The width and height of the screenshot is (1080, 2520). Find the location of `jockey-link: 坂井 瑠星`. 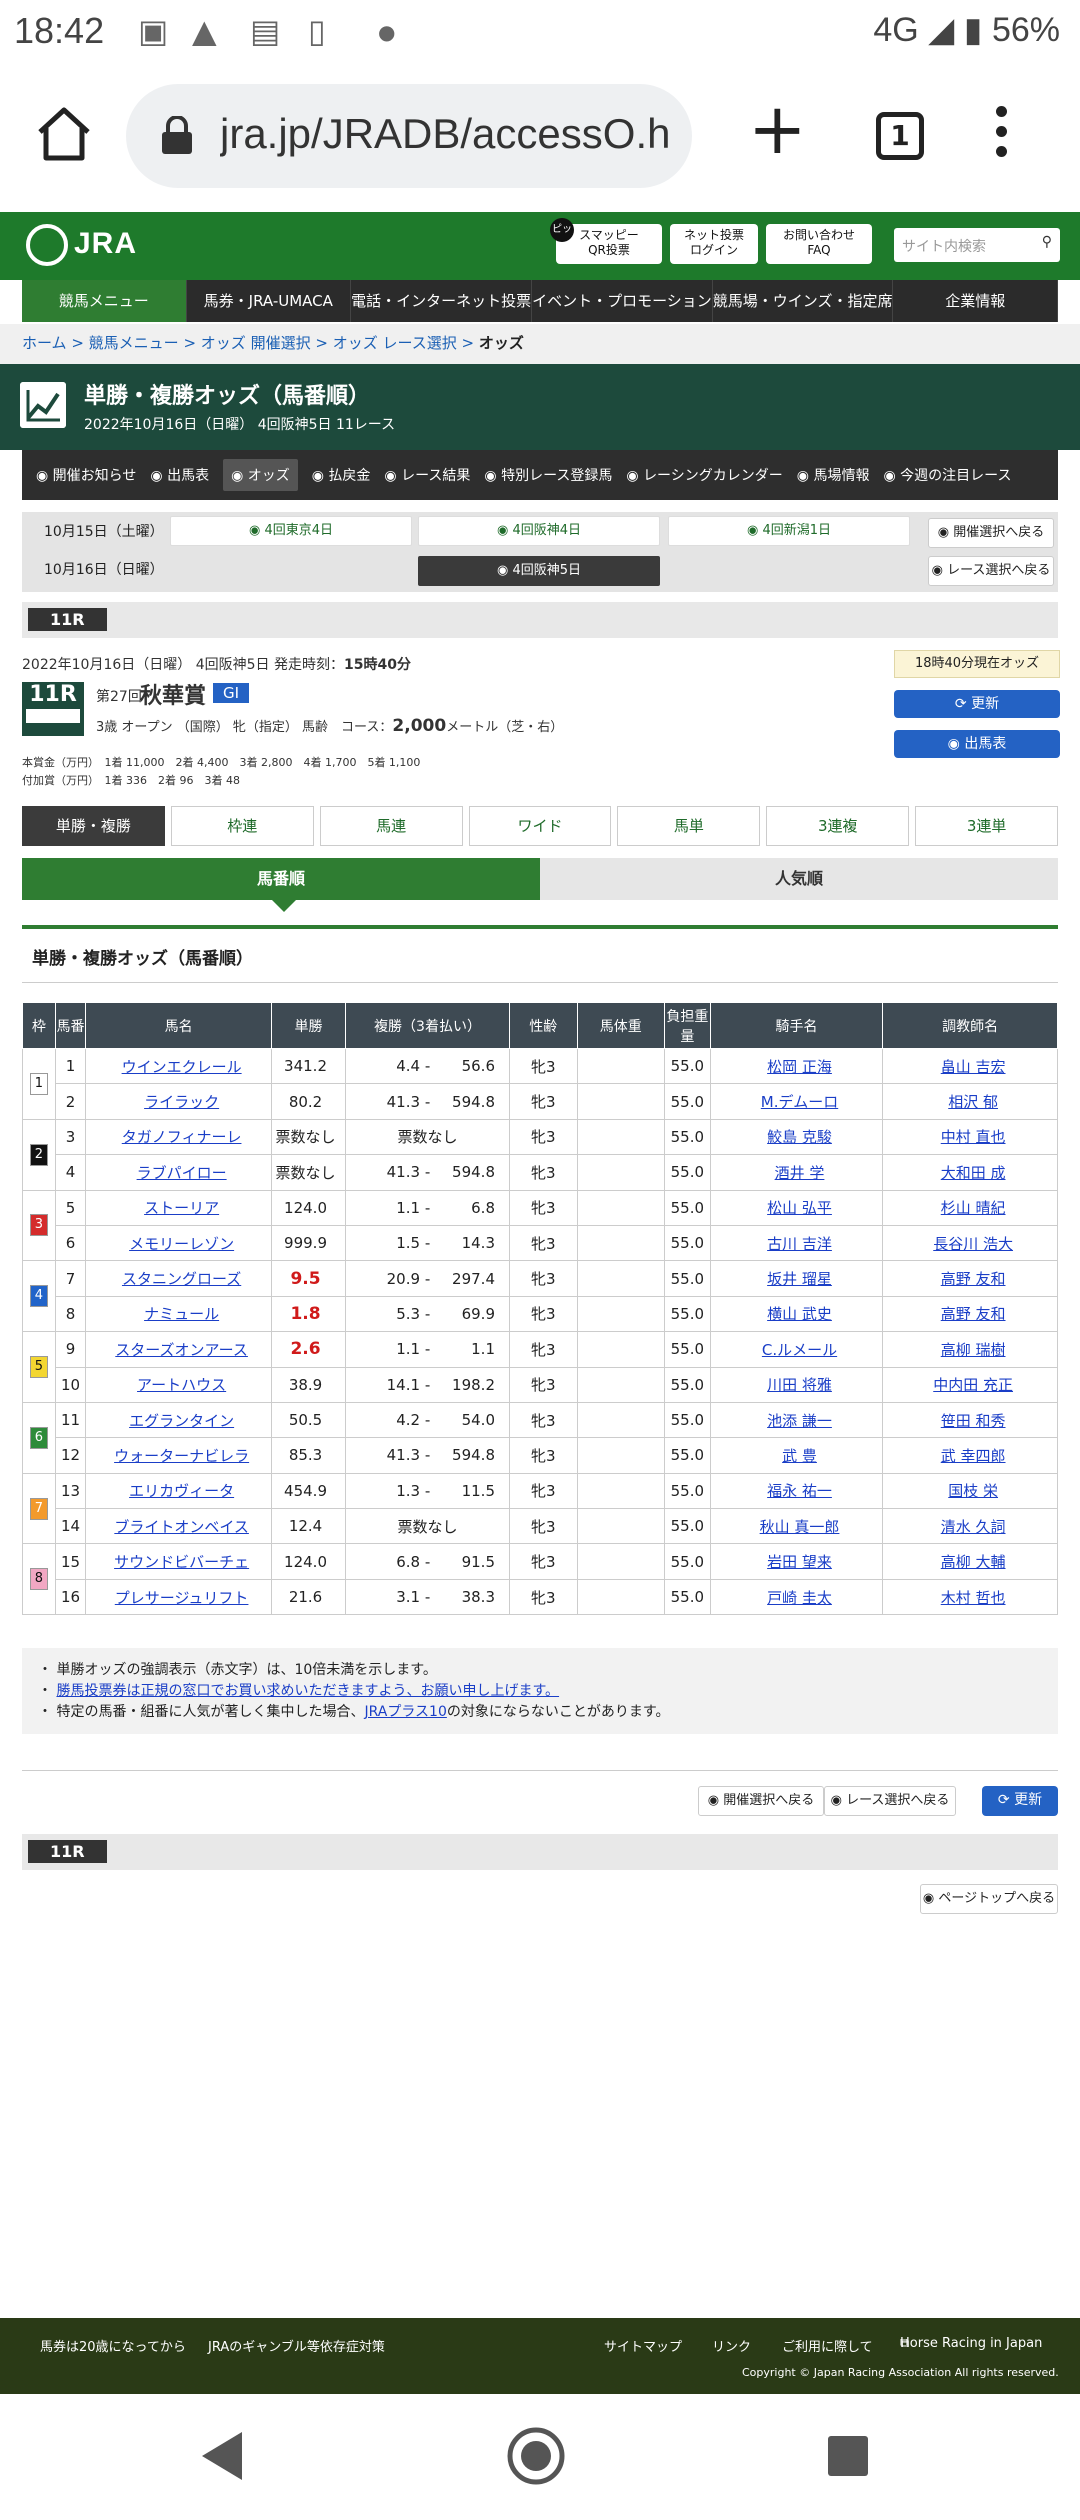

jockey-link: 坂井 瑠星 is located at coordinates (796, 1278).